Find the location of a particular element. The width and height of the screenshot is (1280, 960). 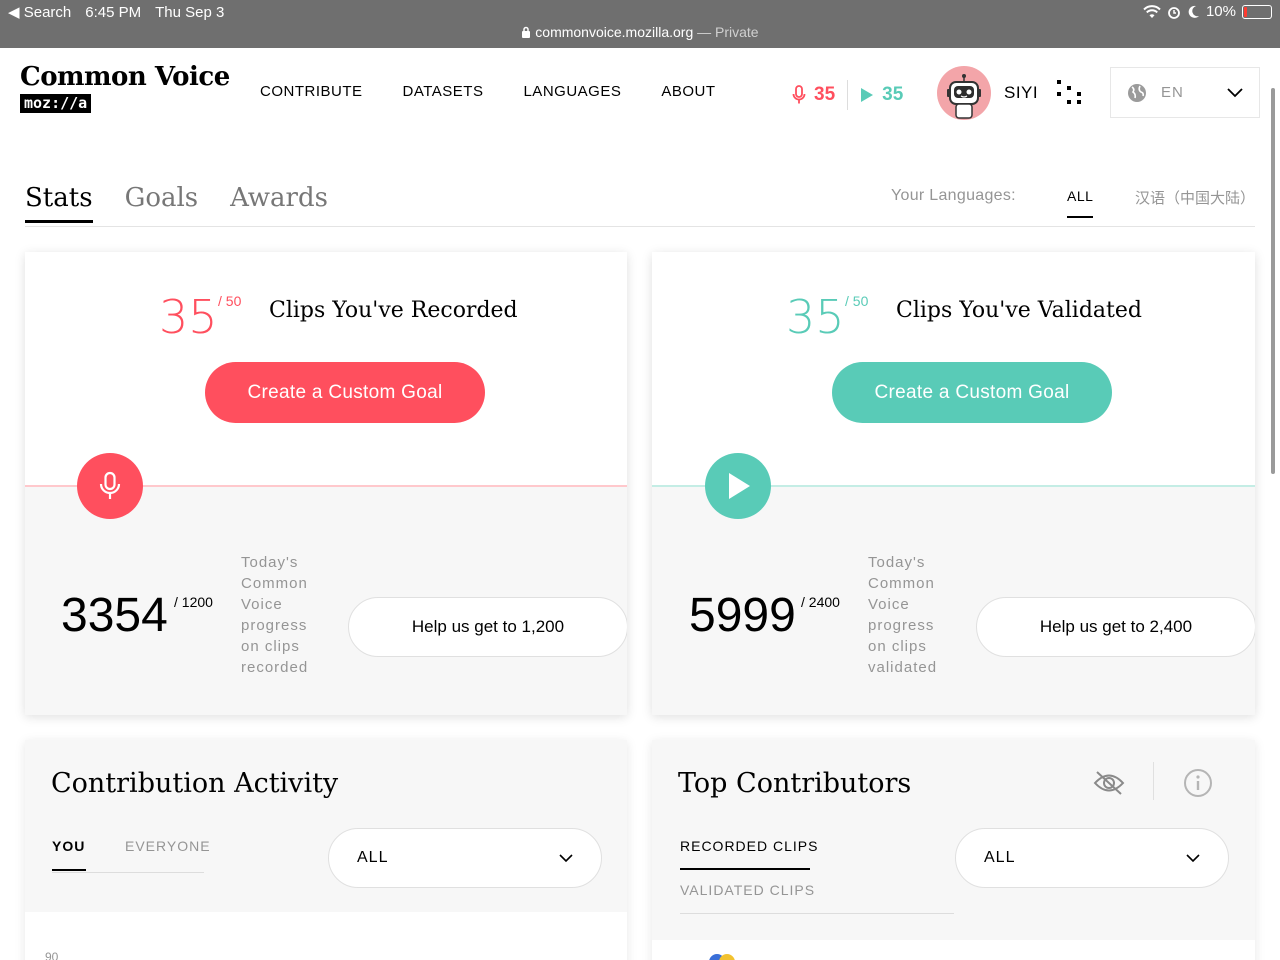

activity-title: Contribution Activity is located at coordinates (195, 783).